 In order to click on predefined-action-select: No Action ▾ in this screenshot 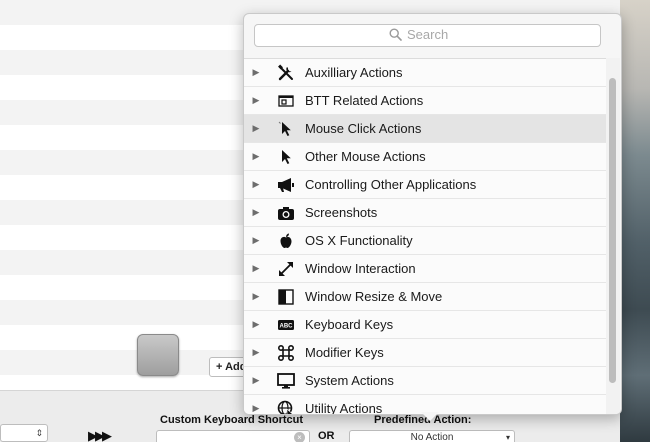, I will do `click(432, 436)`.